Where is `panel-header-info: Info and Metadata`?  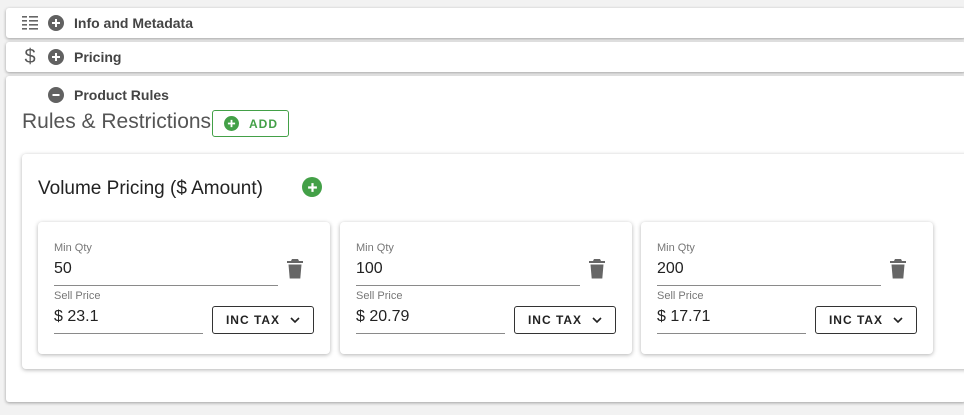
panel-header-info: Info and Metadata is located at coordinates (485, 23).